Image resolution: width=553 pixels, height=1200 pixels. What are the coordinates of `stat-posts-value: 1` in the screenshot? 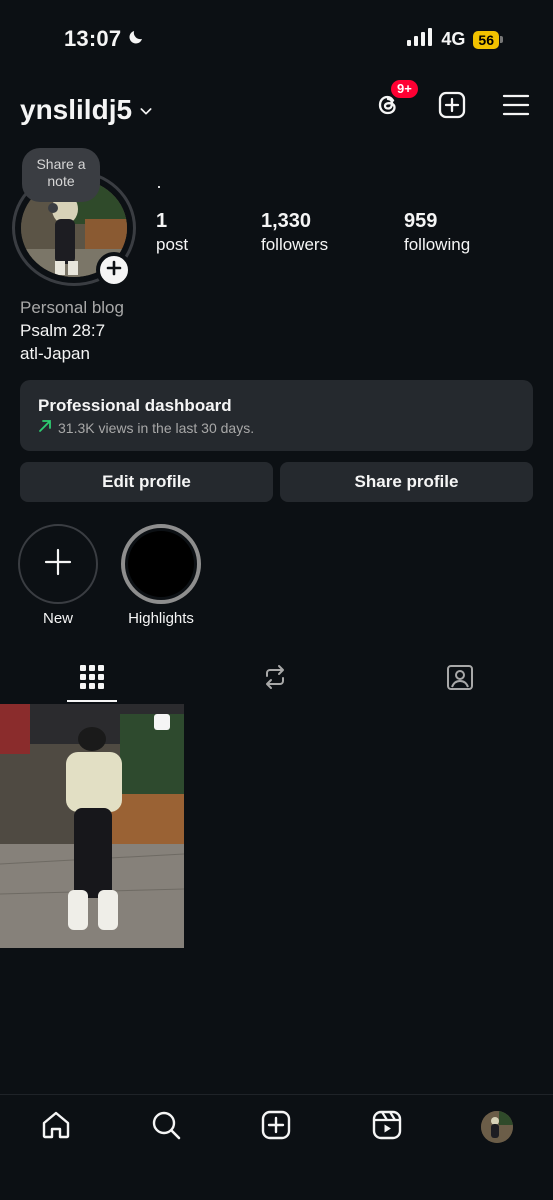 It's located at (162, 221).